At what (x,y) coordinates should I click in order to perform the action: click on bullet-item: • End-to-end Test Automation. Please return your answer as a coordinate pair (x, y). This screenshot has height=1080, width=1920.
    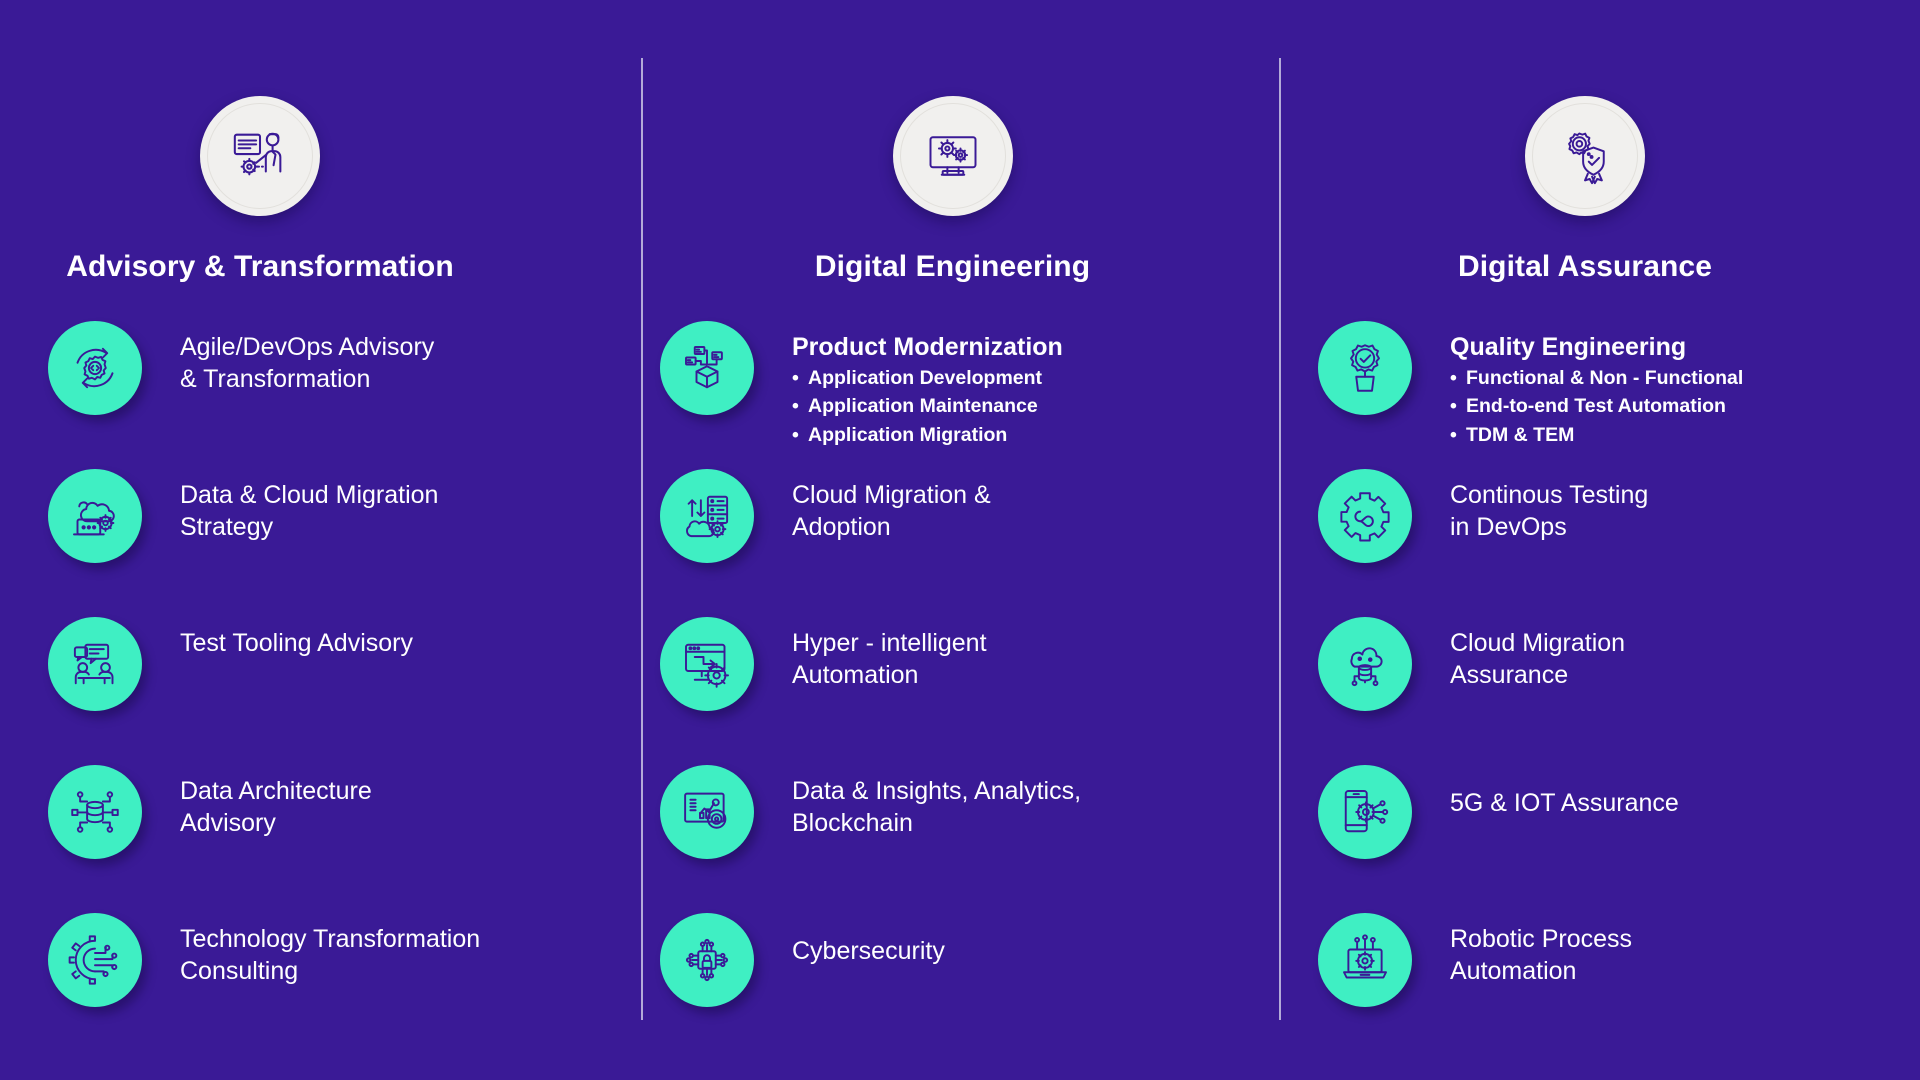
    Looking at the image, I should click on (1596, 406).